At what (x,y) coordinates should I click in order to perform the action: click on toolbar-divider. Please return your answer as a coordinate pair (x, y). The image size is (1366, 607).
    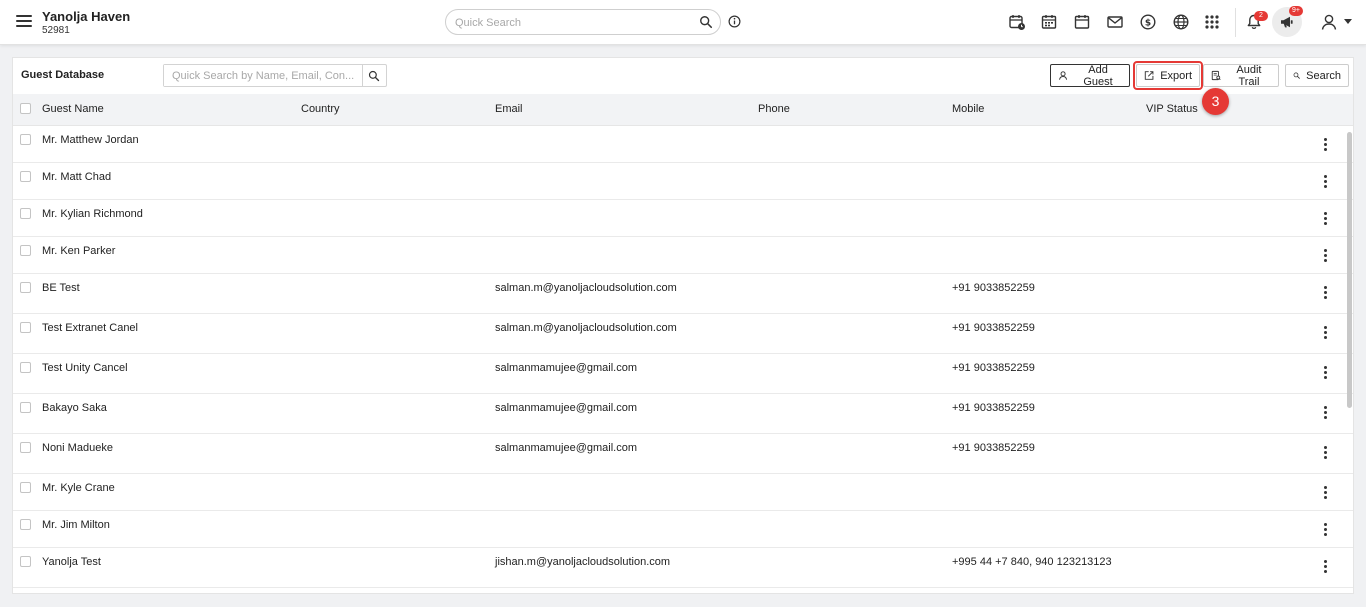
    Looking at the image, I should click on (1235, 22).